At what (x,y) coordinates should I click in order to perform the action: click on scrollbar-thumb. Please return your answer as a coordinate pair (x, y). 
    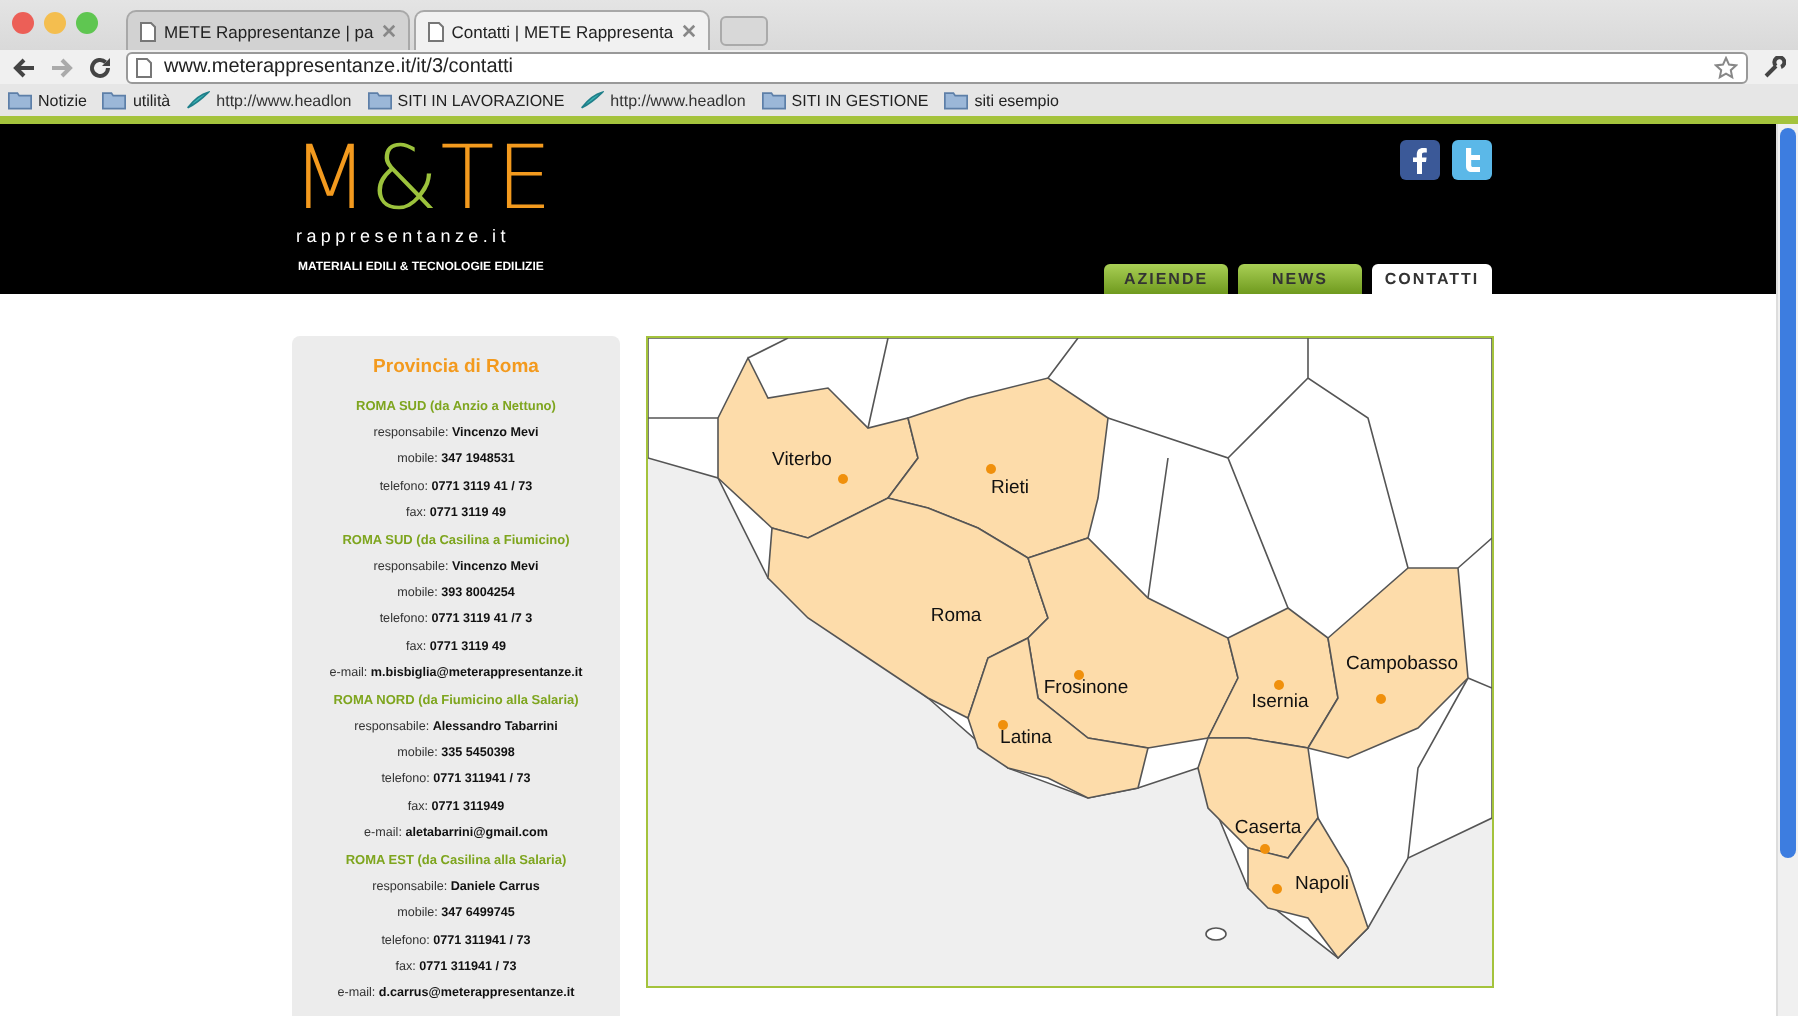
    Looking at the image, I should click on (1788, 493).